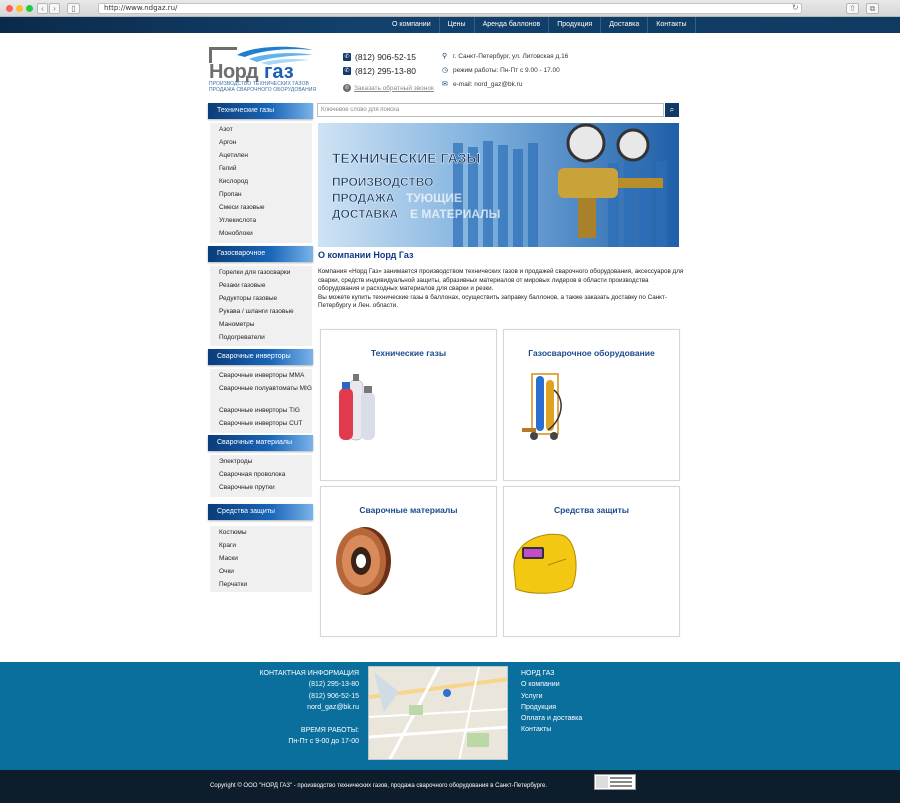 This screenshot has width=900, height=803. I want to click on sidebar-item: Горелки для газосварки, so click(261, 272).